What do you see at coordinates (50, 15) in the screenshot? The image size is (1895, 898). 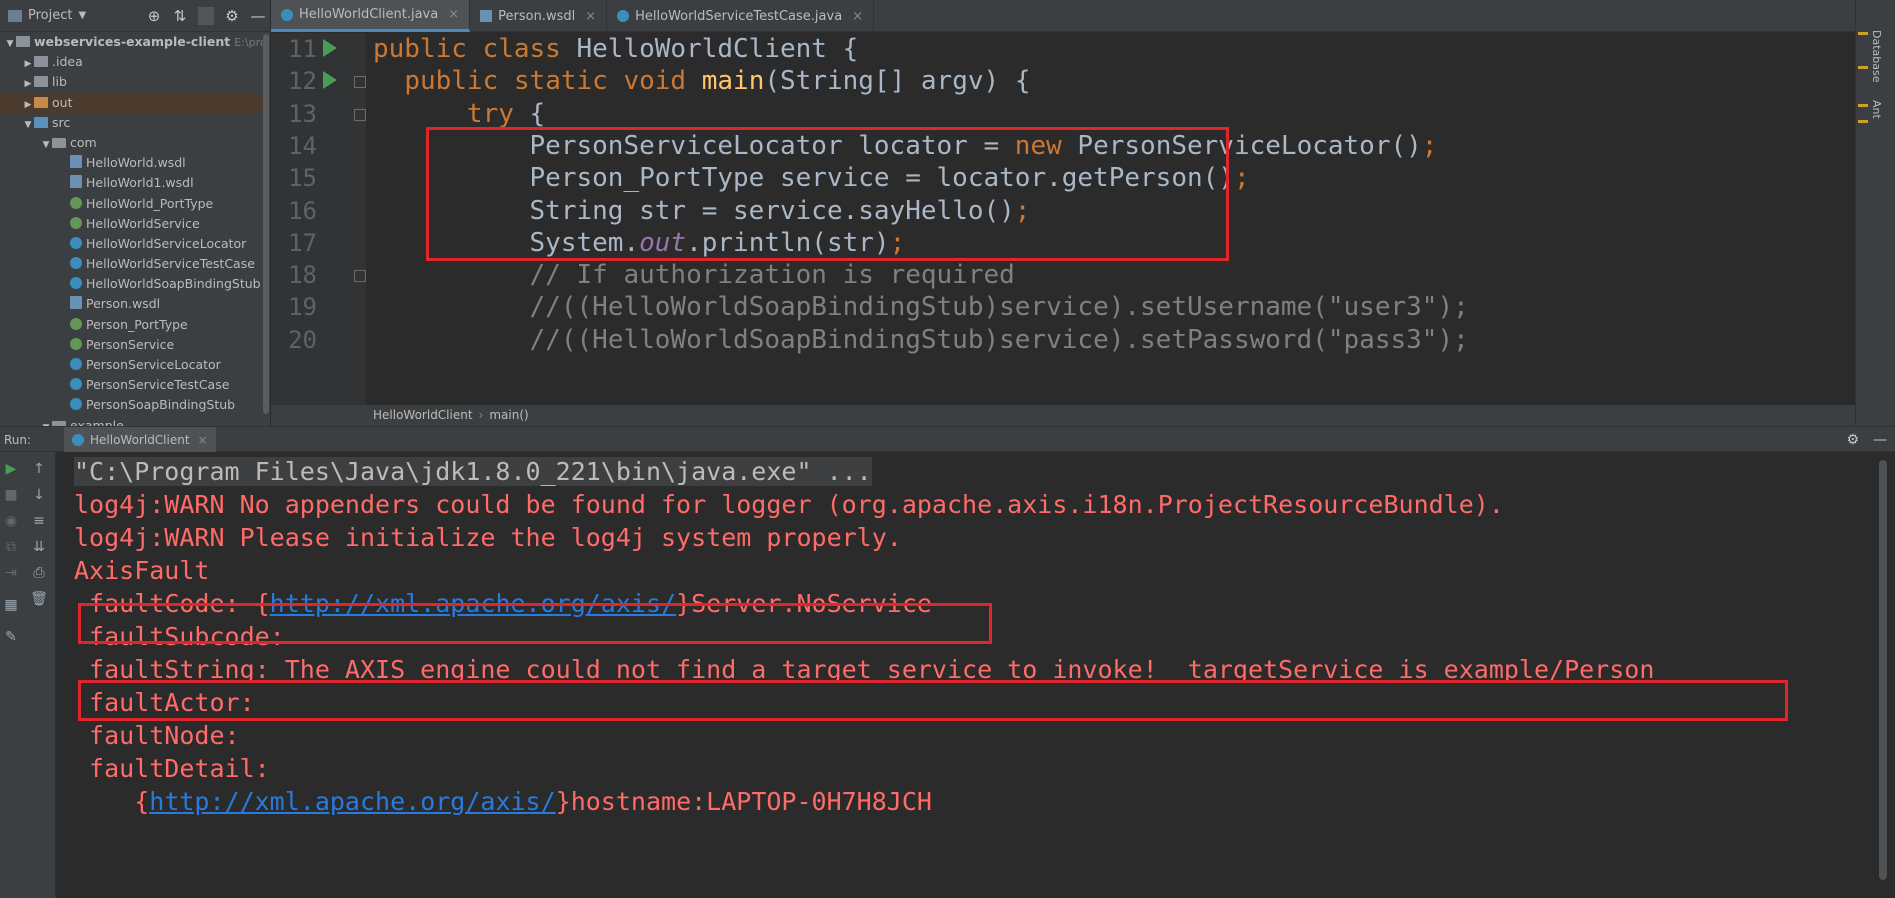 I see `project-view-selector: Project` at bounding box center [50, 15].